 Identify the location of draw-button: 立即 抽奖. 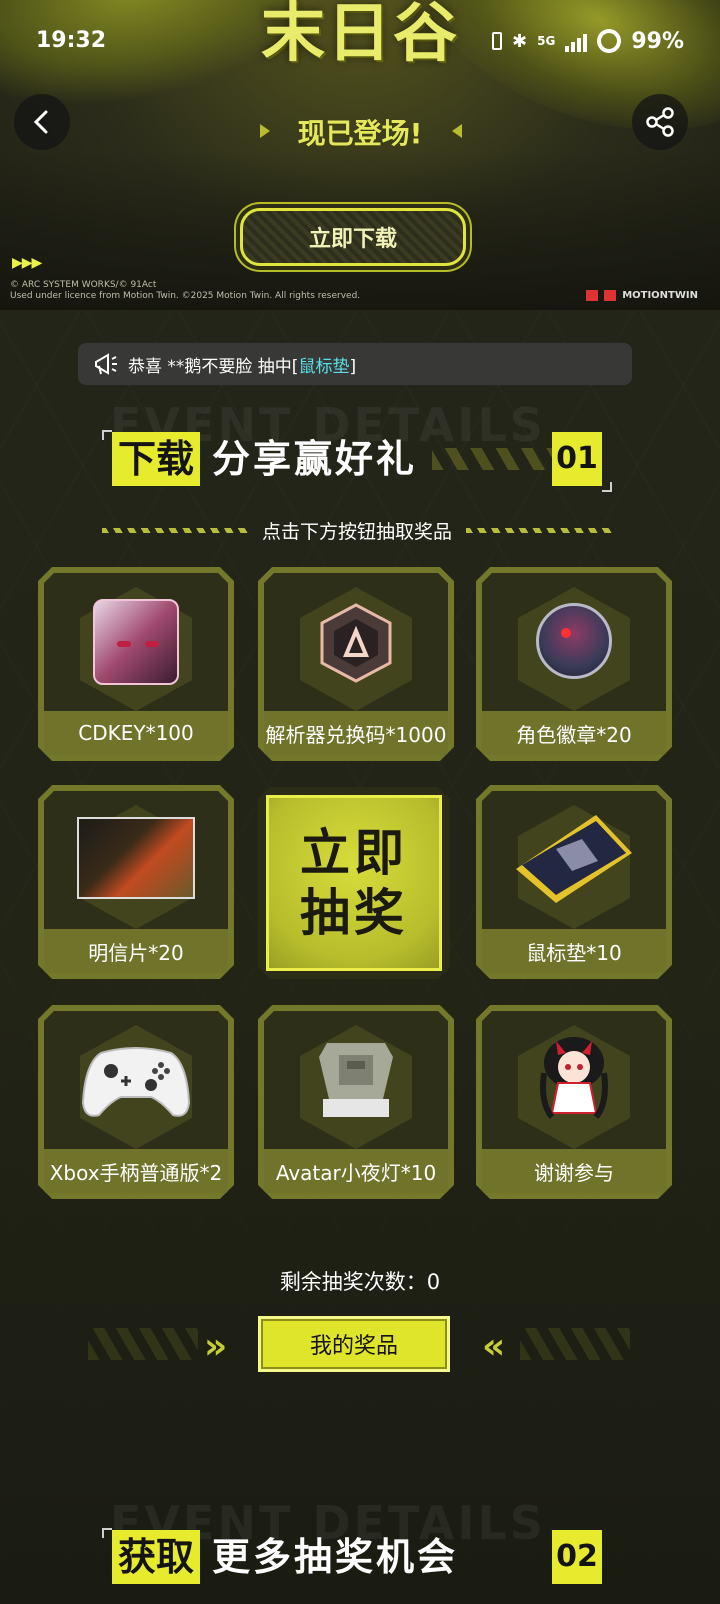
(354, 883).